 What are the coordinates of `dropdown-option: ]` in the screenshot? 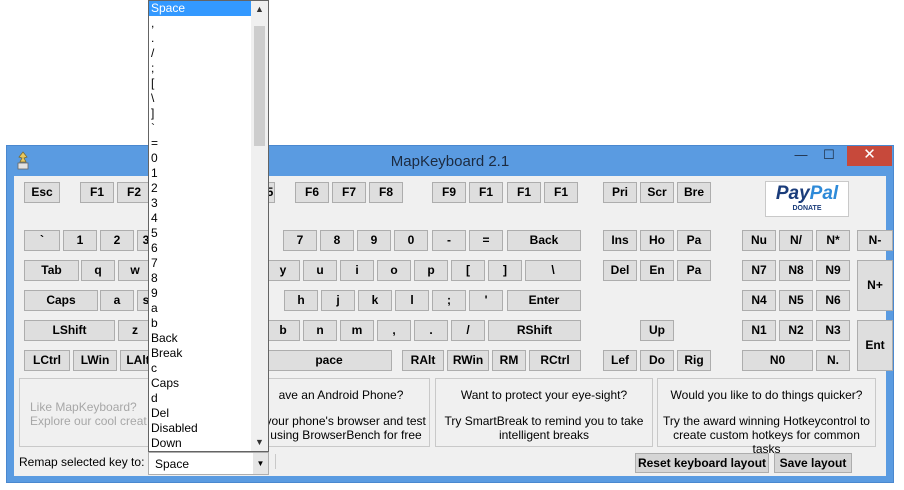 It's located at (200, 113).